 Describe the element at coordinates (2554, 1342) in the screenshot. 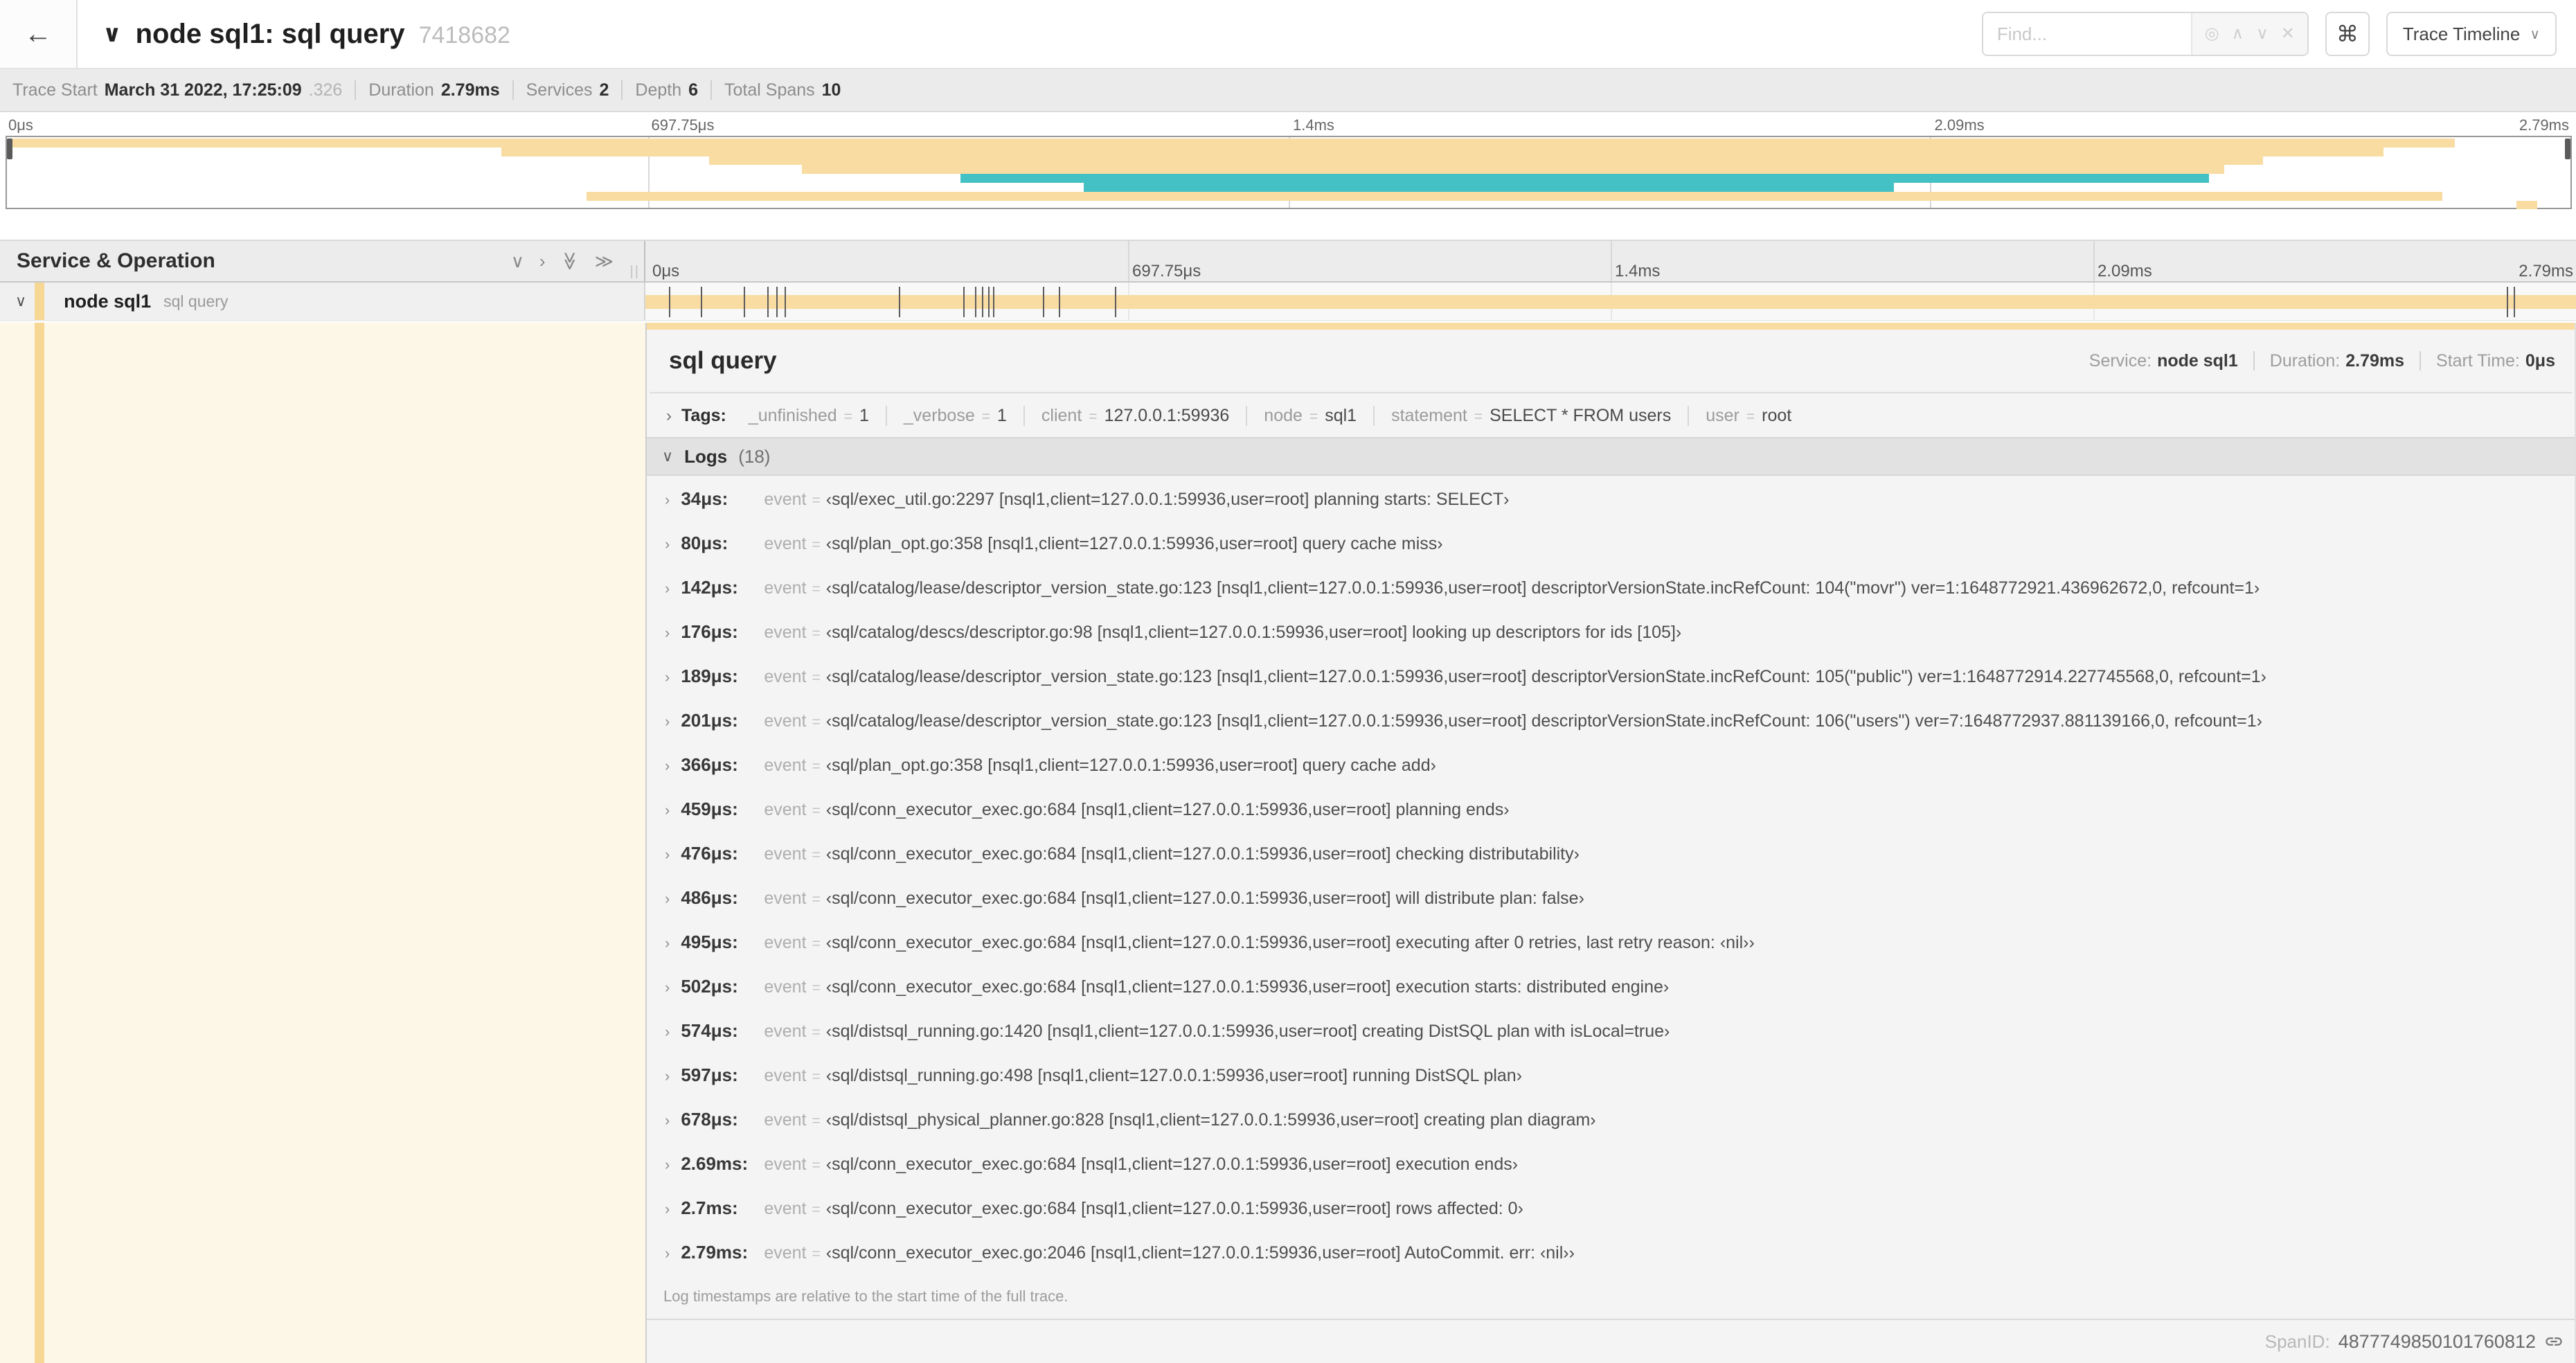

I see `link-icon` at that location.